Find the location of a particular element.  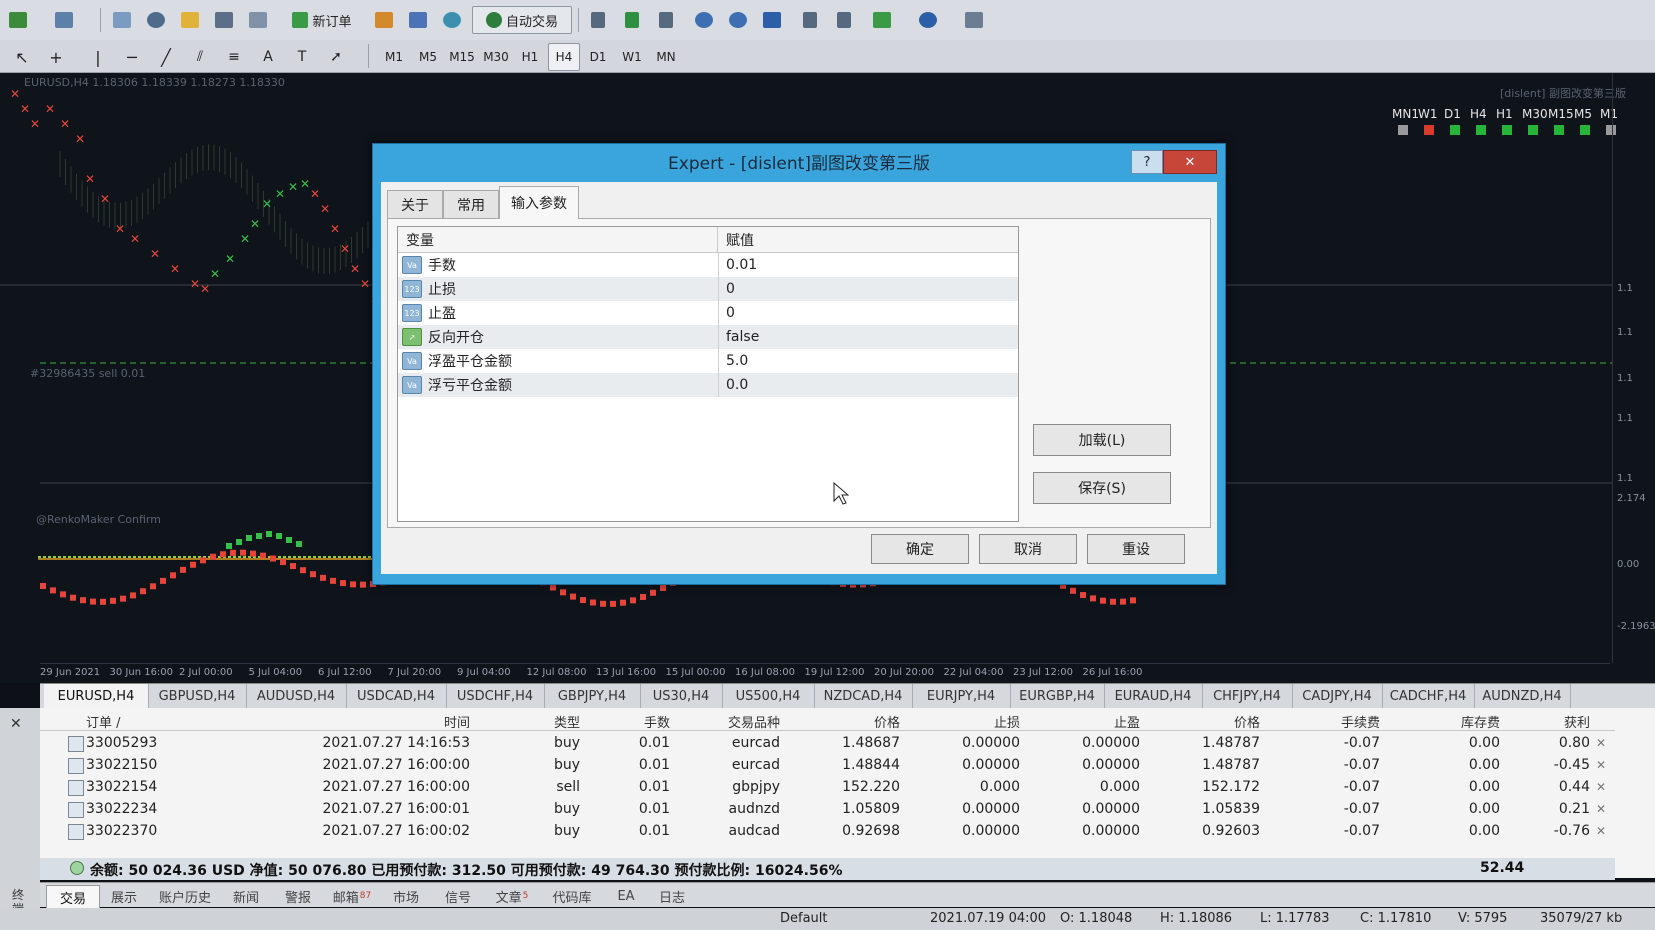

chart-tab-cadjpy-h4: CADJPY,H4 is located at coordinates (1337, 696).